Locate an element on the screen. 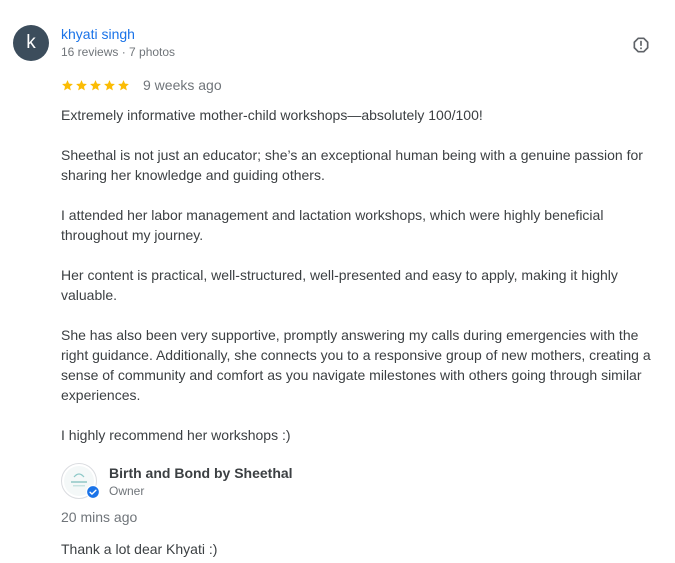 The image size is (675, 563). flag-icon is located at coordinates (641, 45).